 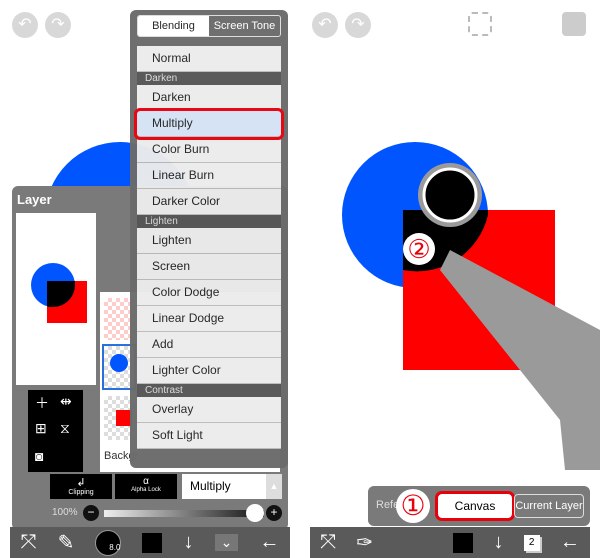 What do you see at coordinates (531, 542) in the screenshot?
I see `layers-button: 2` at bounding box center [531, 542].